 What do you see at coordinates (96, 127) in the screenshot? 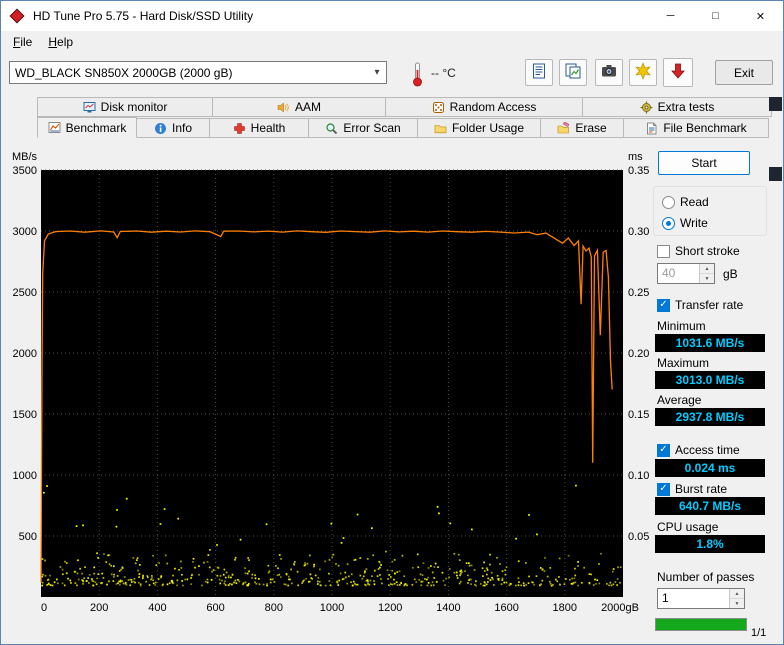
I see `tab-label: Benchmark` at bounding box center [96, 127].